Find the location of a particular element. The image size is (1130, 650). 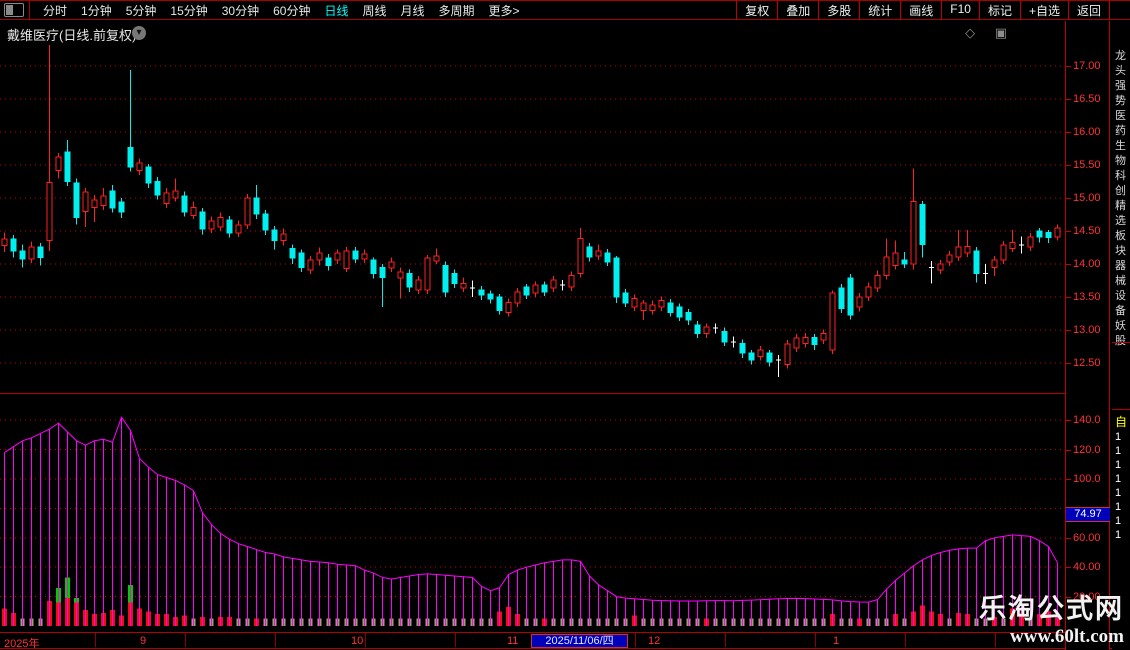

watermark: 乐淘公式网 www.60lt.com is located at coordinates (1051, 617).